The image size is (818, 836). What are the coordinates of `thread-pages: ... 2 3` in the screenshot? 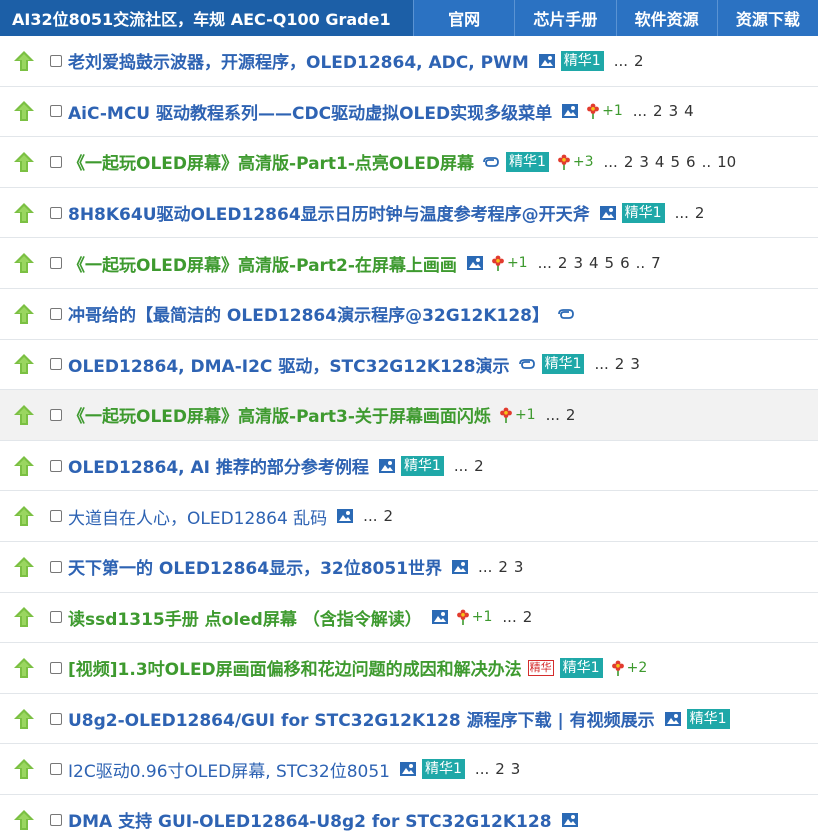 It's located at (619, 364).